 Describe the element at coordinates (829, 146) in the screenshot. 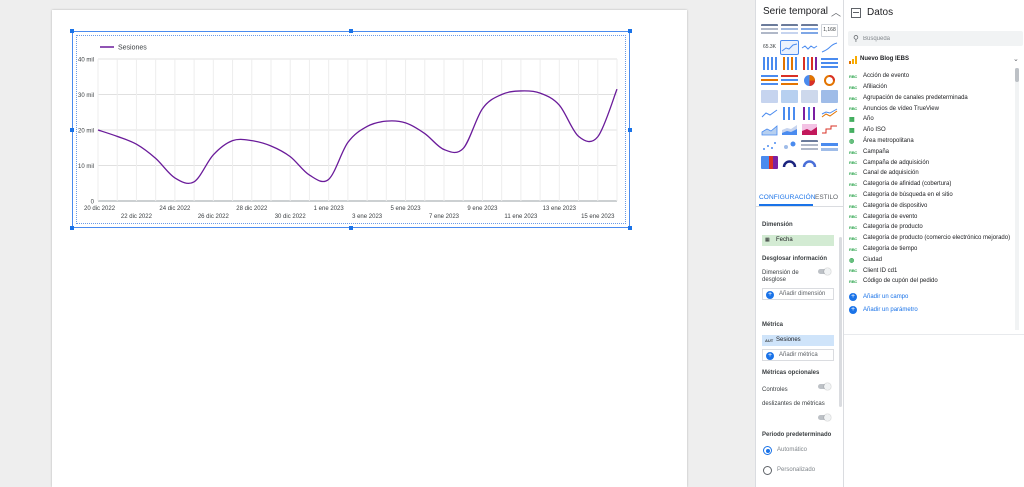

I see `chart-type-bullet-icon` at that location.